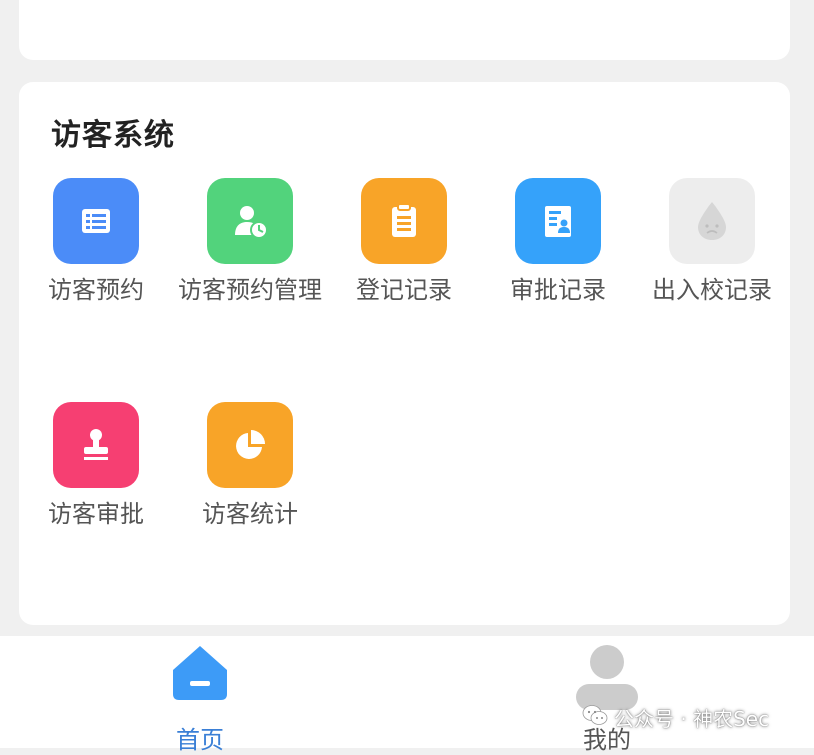 The image size is (814, 755). I want to click on tile-label: 访客统计, so click(250, 514).